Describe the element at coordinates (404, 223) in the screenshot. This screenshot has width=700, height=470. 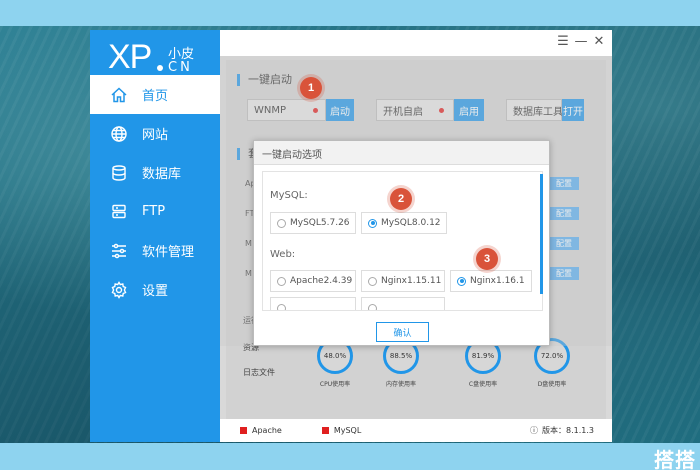
I see `mysql-option-8-0-12: MySQL8.0.12` at that location.